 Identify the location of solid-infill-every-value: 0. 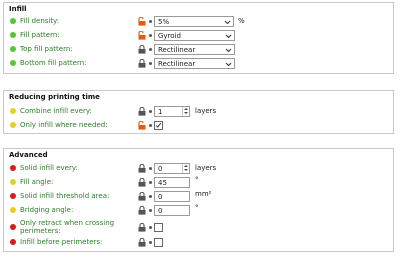
(160, 169).